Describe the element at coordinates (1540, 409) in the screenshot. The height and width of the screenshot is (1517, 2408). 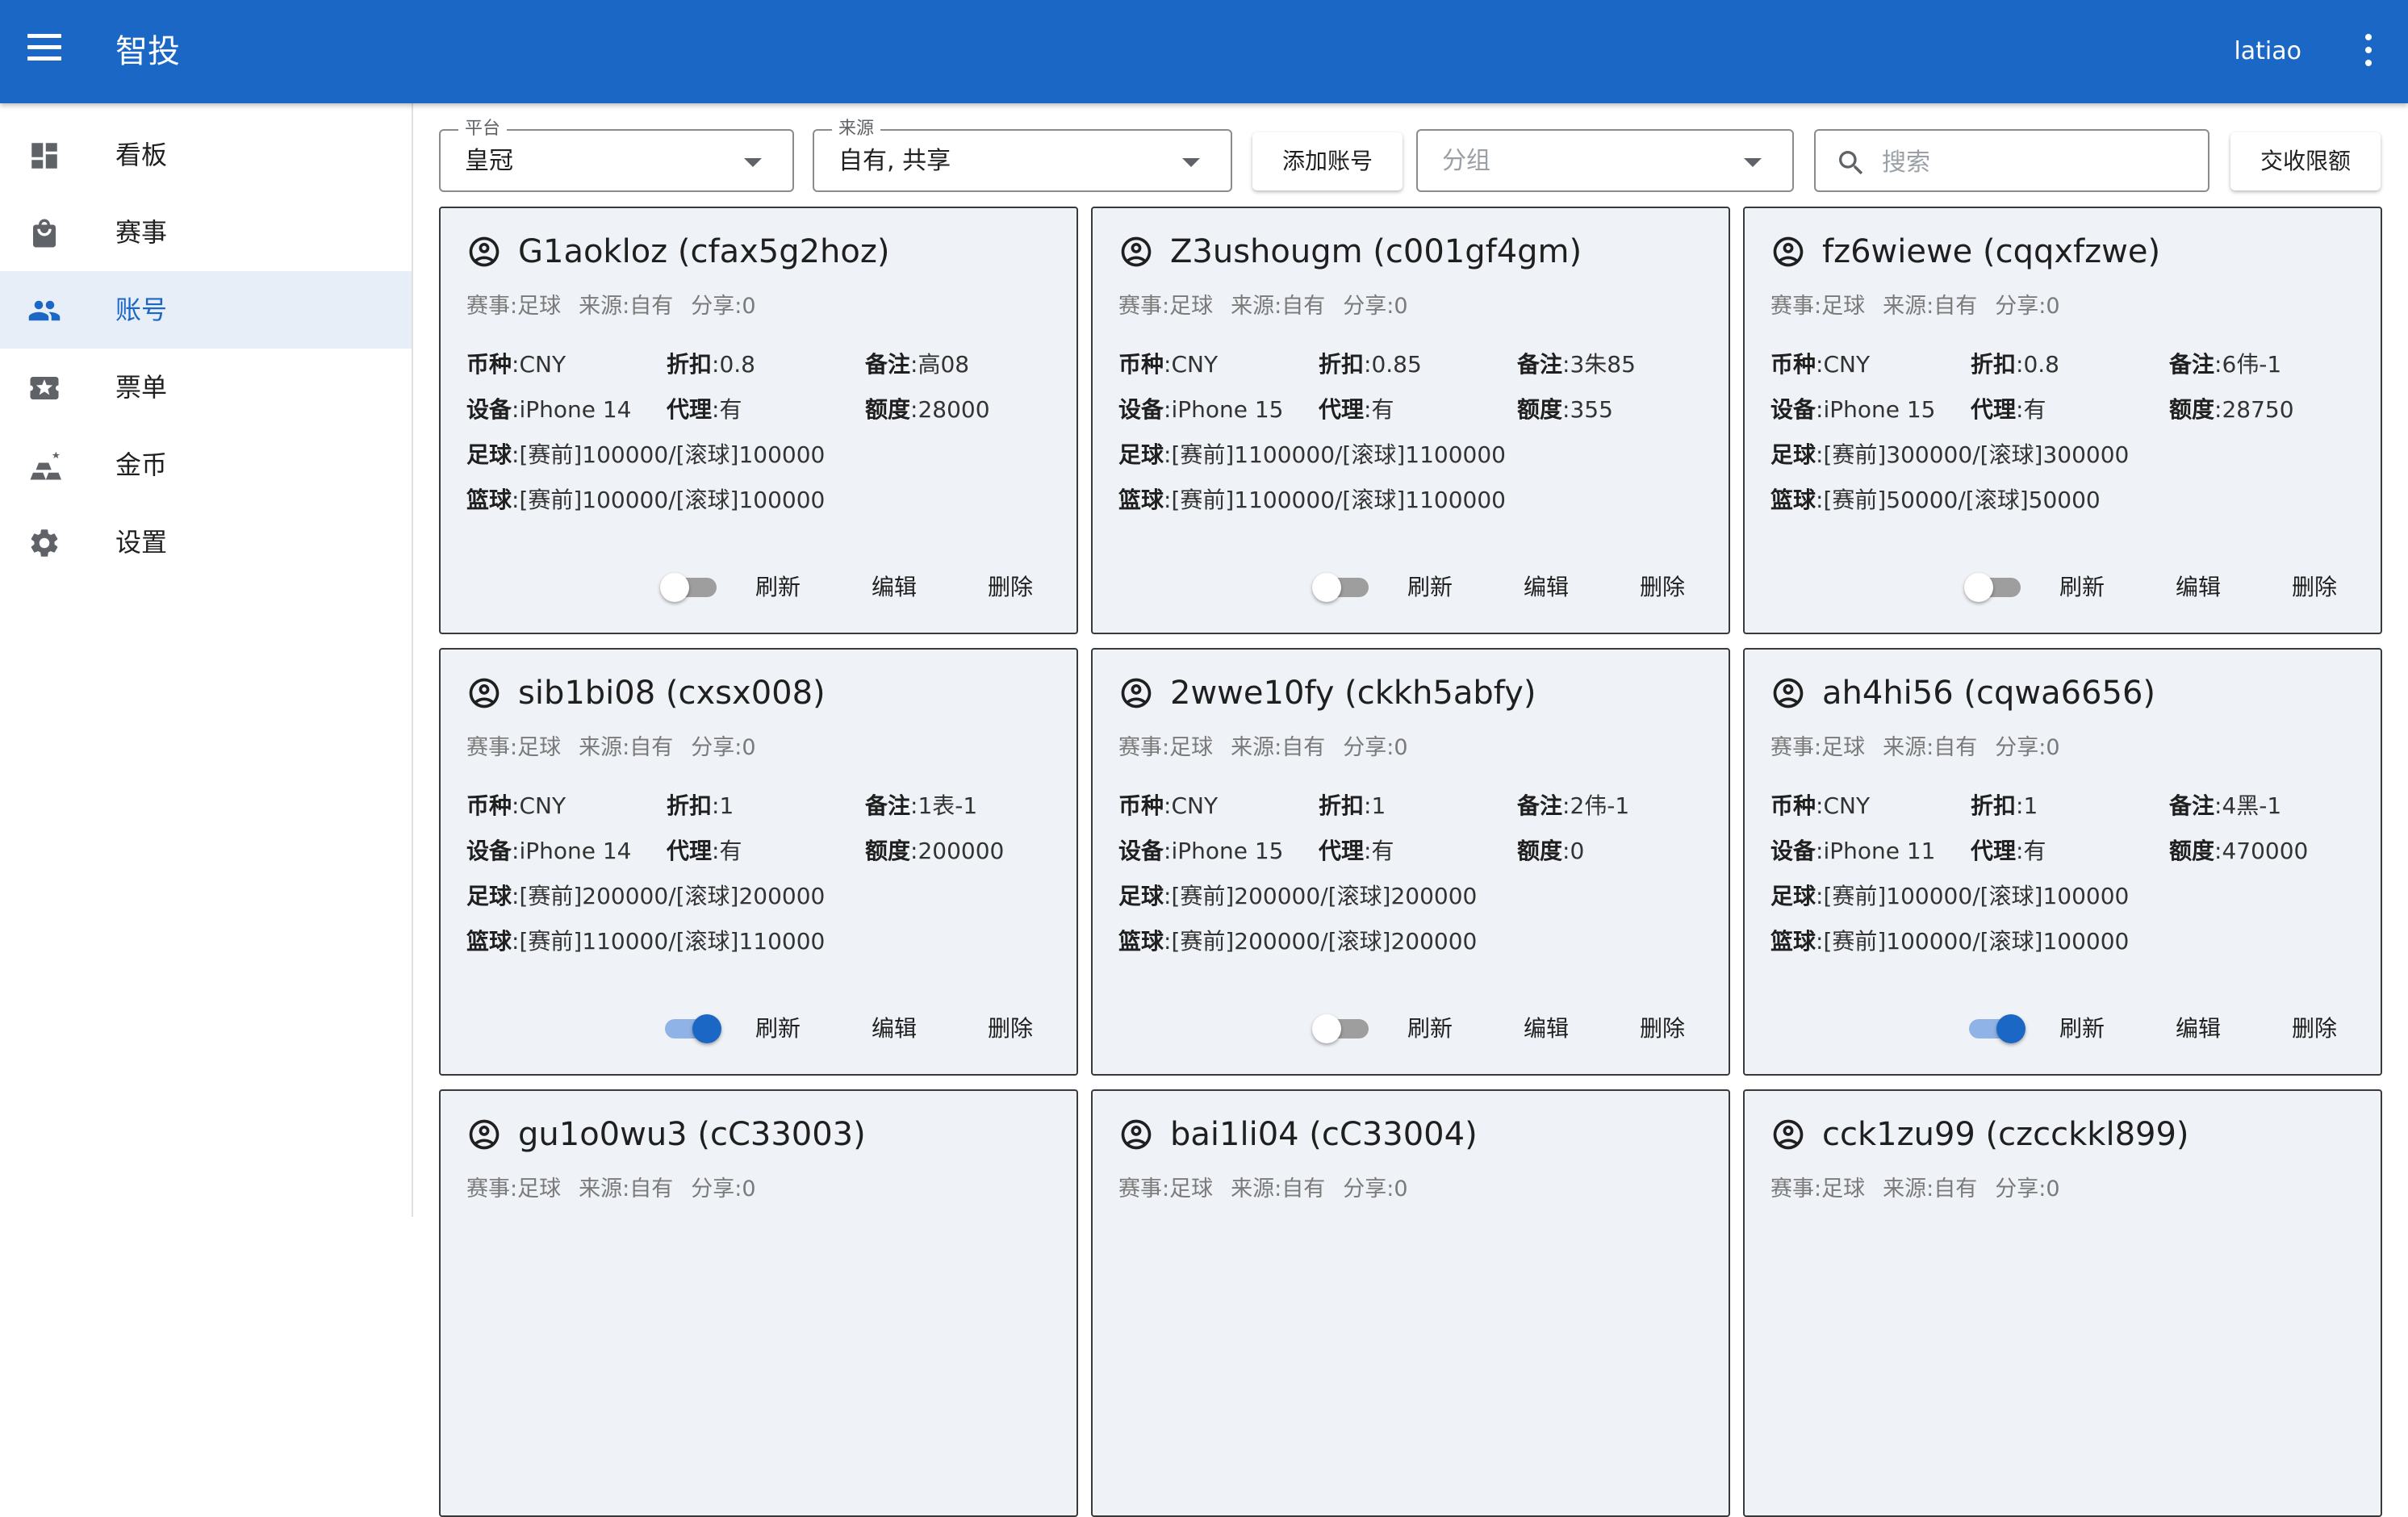
I see `amount-field-label: 额度` at that location.